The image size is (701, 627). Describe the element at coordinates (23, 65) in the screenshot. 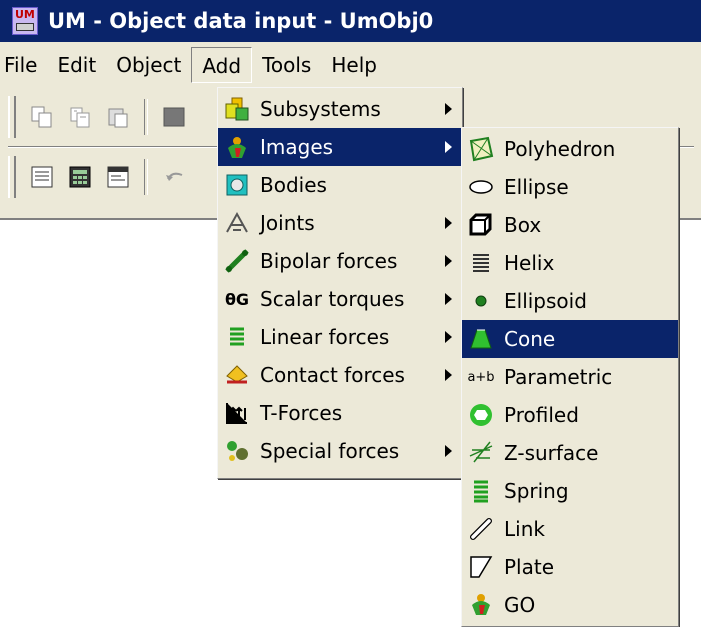

I see `menu-file: File` at that location.